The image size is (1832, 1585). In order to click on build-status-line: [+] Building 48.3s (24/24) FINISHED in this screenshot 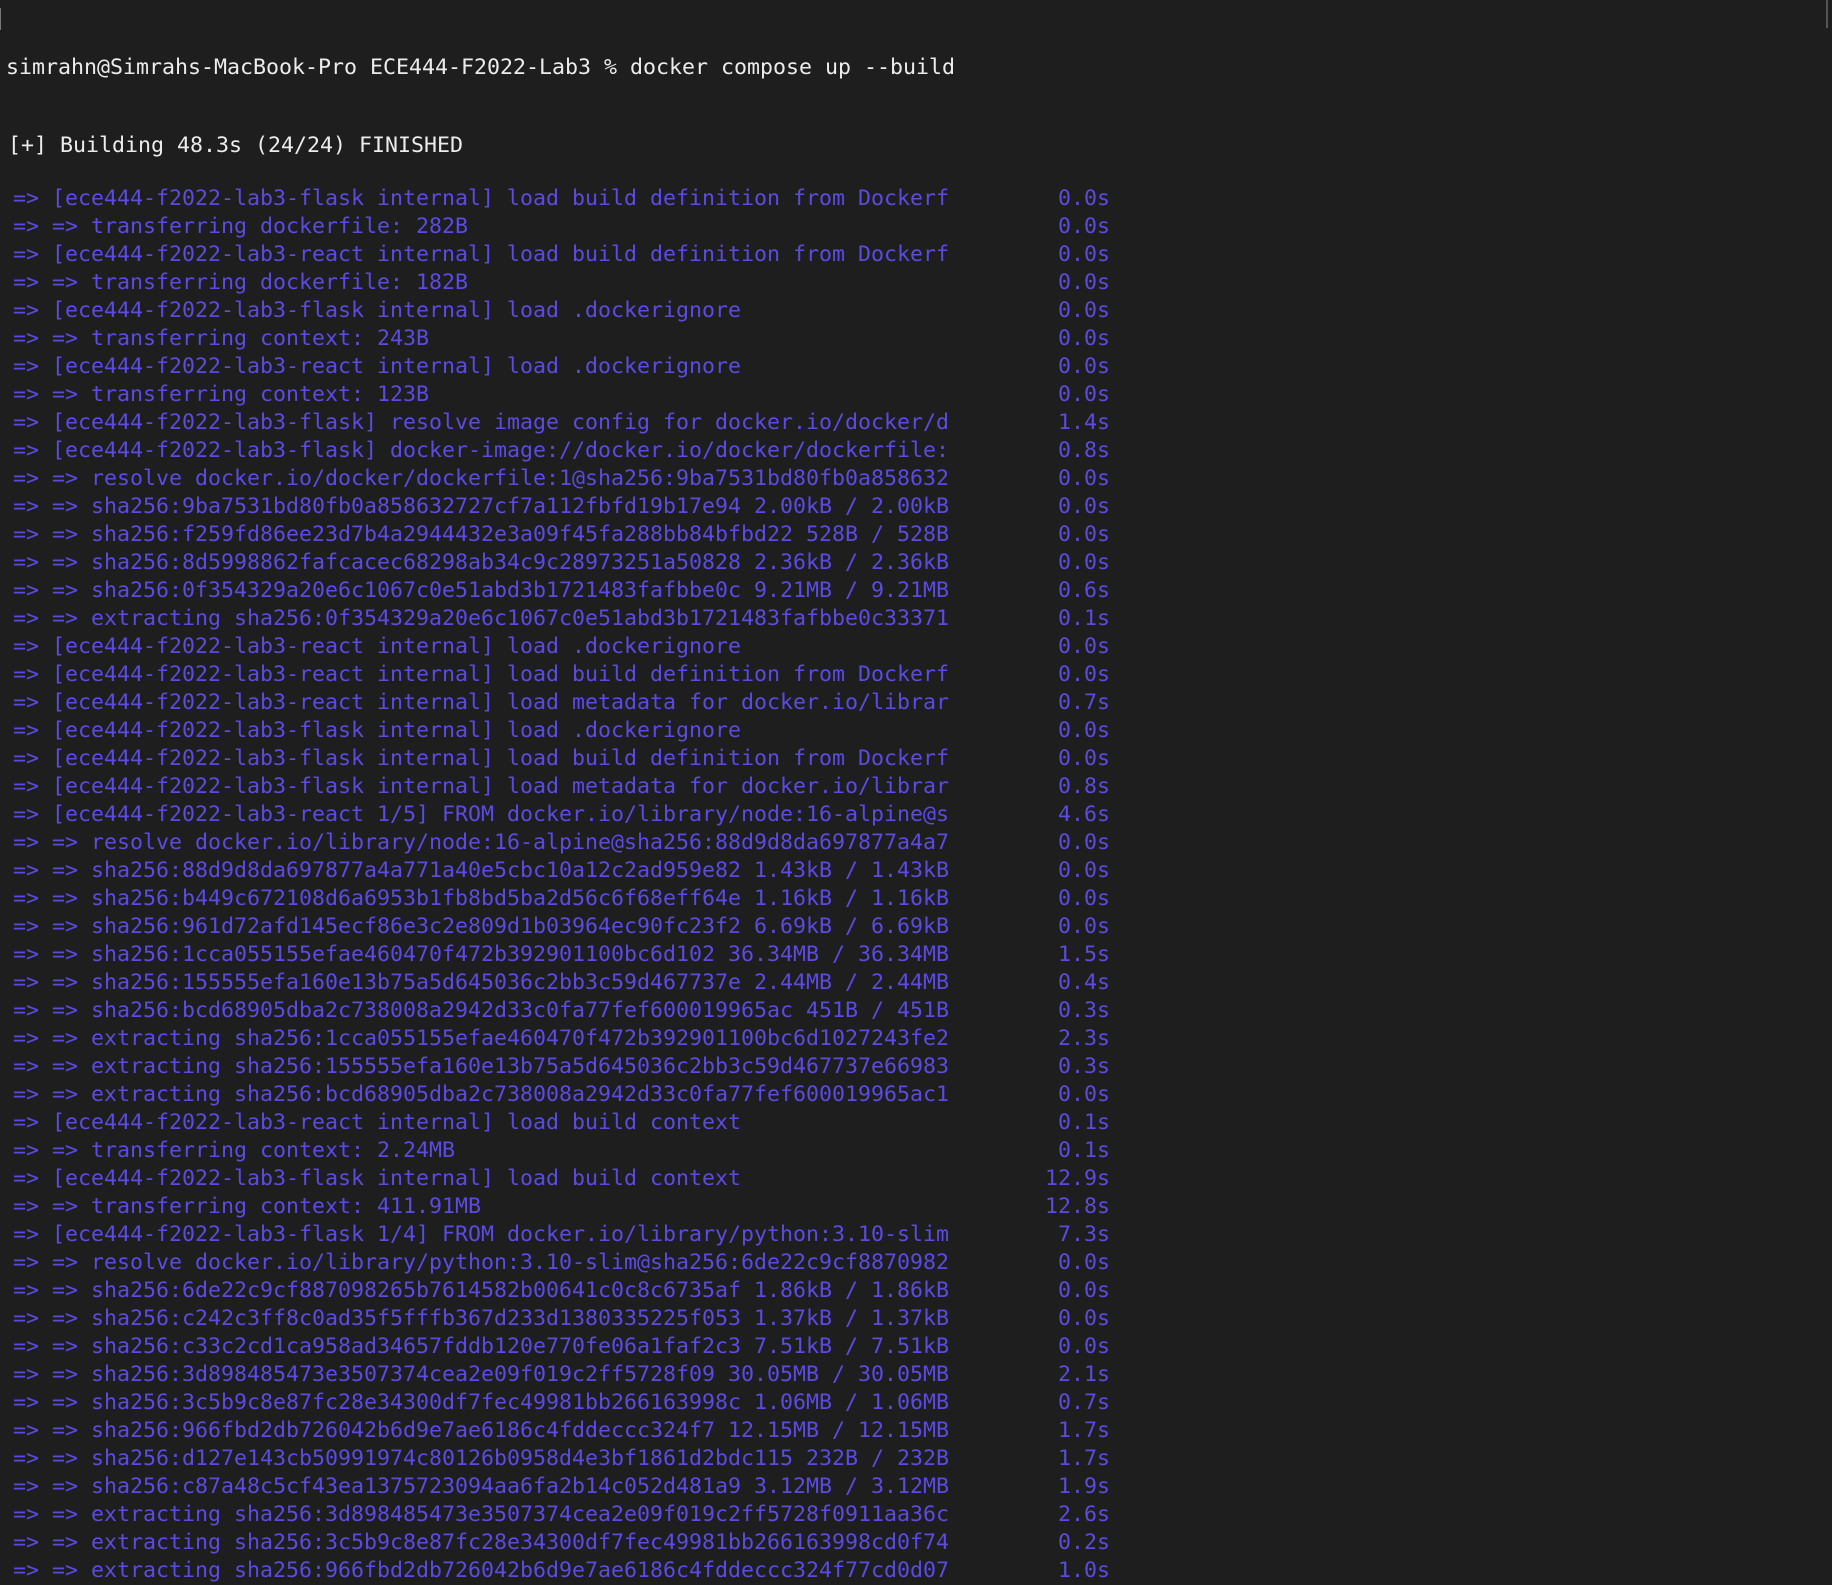, I will do `click(236, 145)`.